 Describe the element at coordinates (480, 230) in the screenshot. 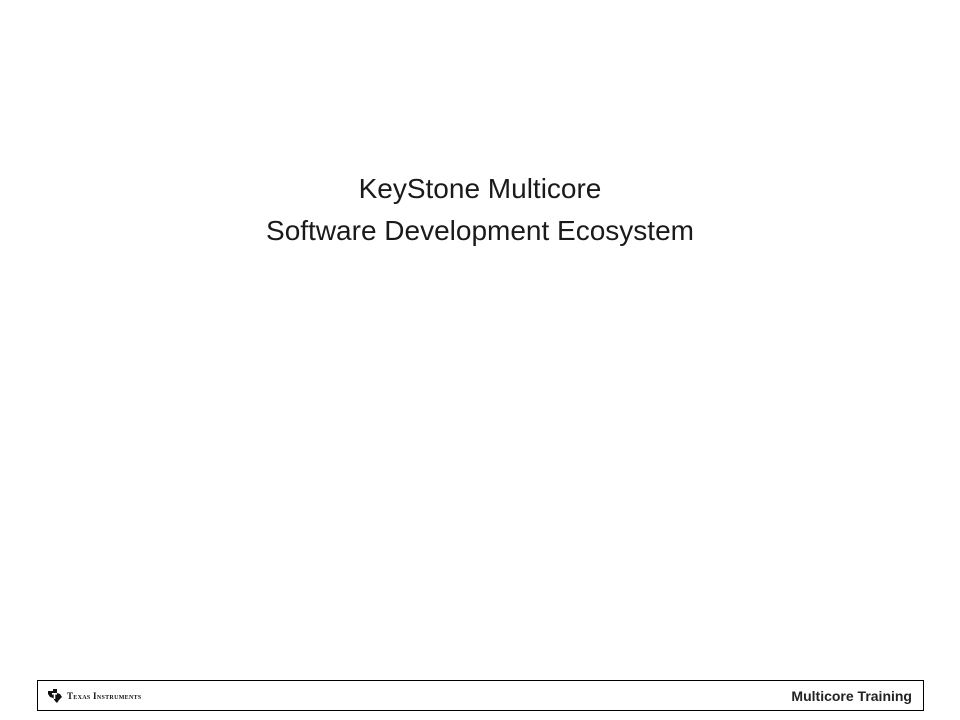

I see `title-line-2: Software Development Ecosystem` at that location.